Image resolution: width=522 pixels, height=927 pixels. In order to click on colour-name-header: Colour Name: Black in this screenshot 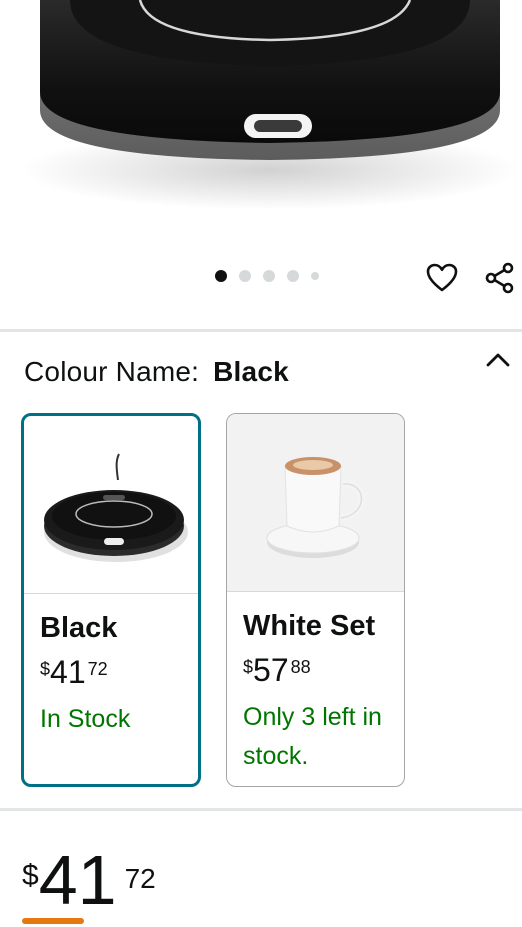, I will do `click(156, 372)`.